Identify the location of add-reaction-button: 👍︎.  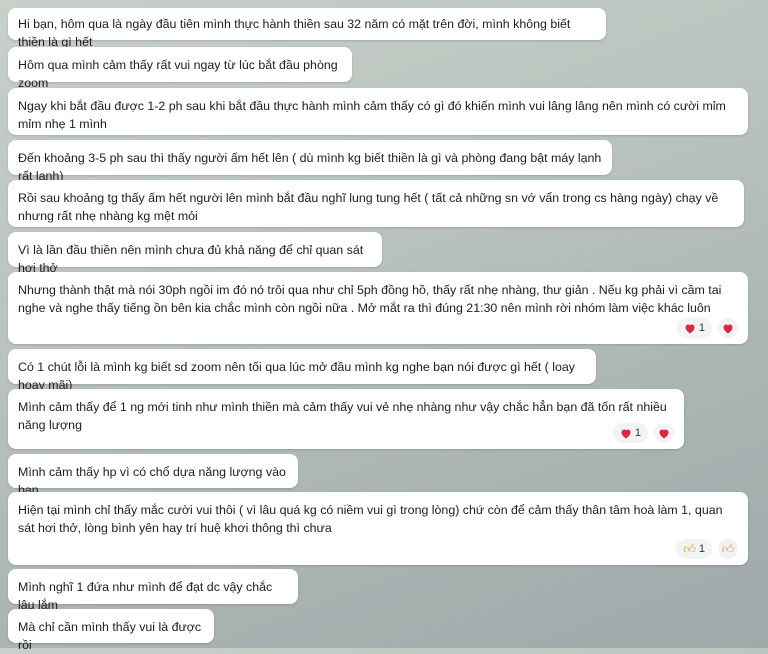
(728, 549).